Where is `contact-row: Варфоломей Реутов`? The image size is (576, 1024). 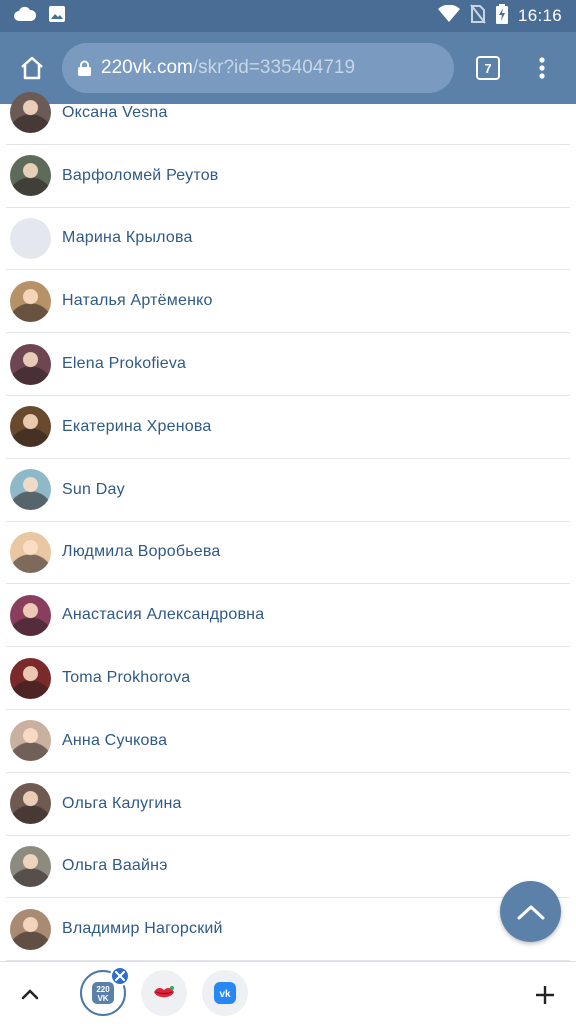
contact-row: Варфоломей Реутов is located at coordinates (288, 176).